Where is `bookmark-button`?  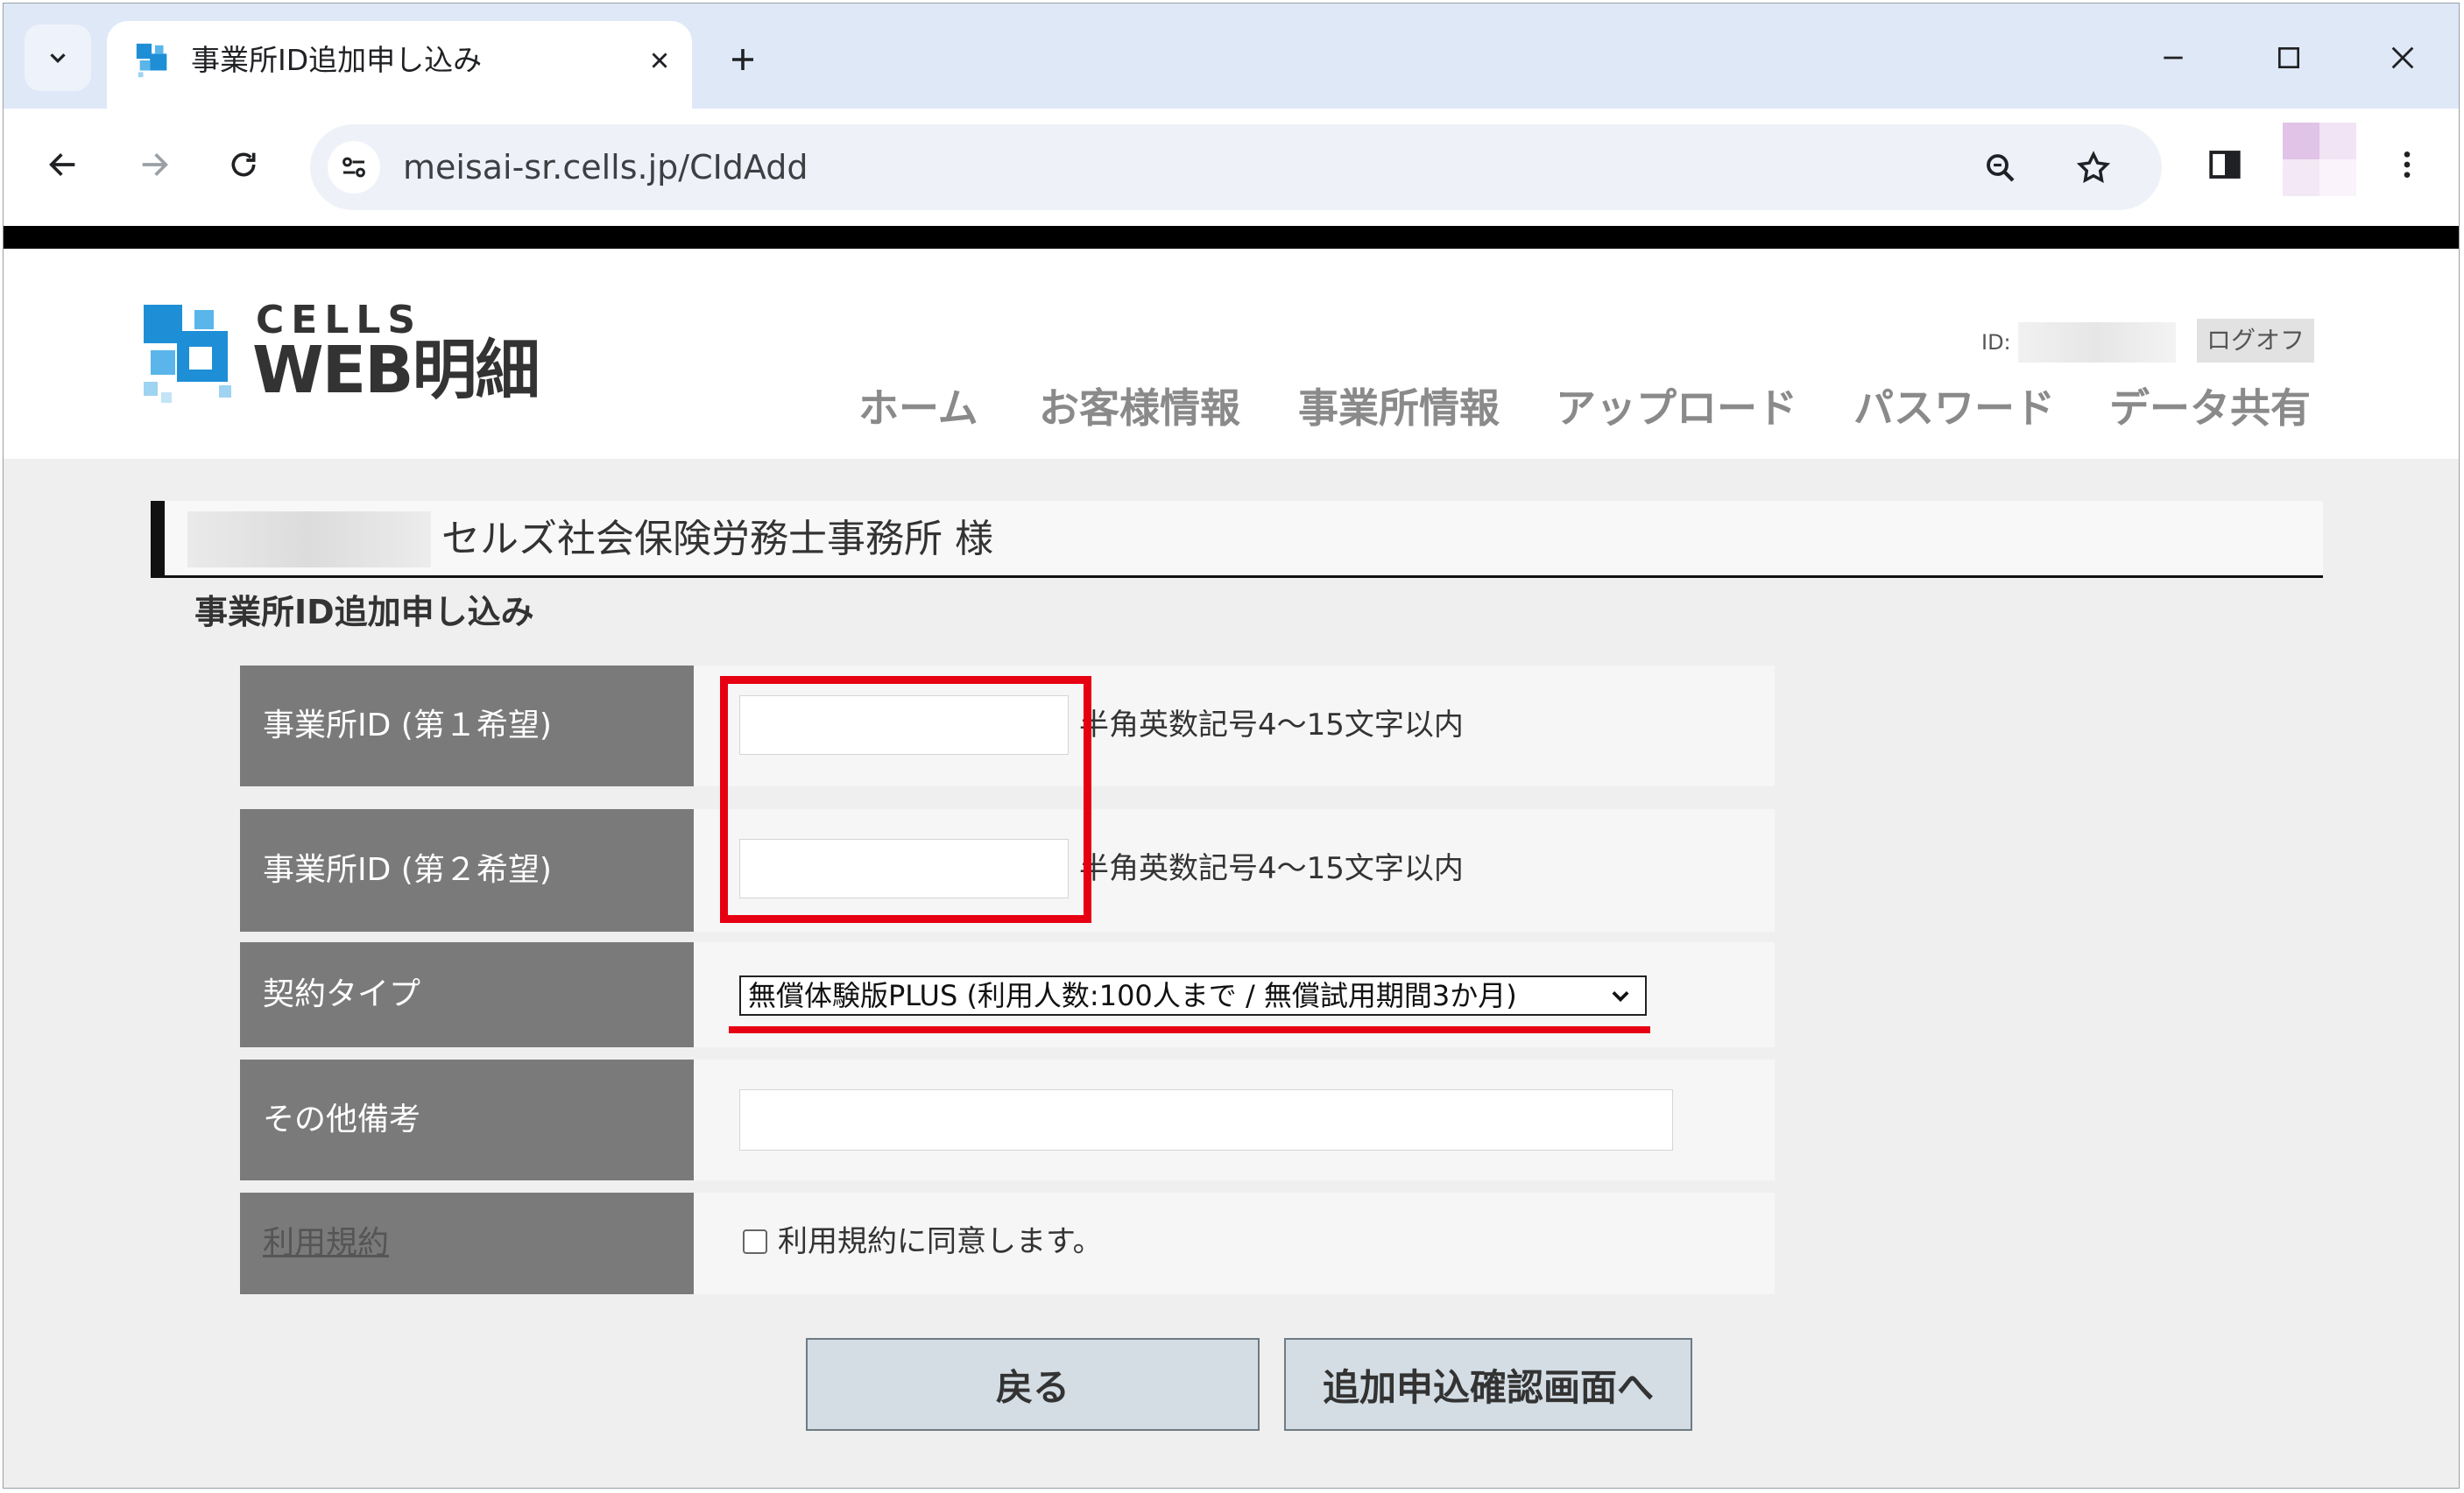 bookmark-button is located at coordinates (2094, 168).